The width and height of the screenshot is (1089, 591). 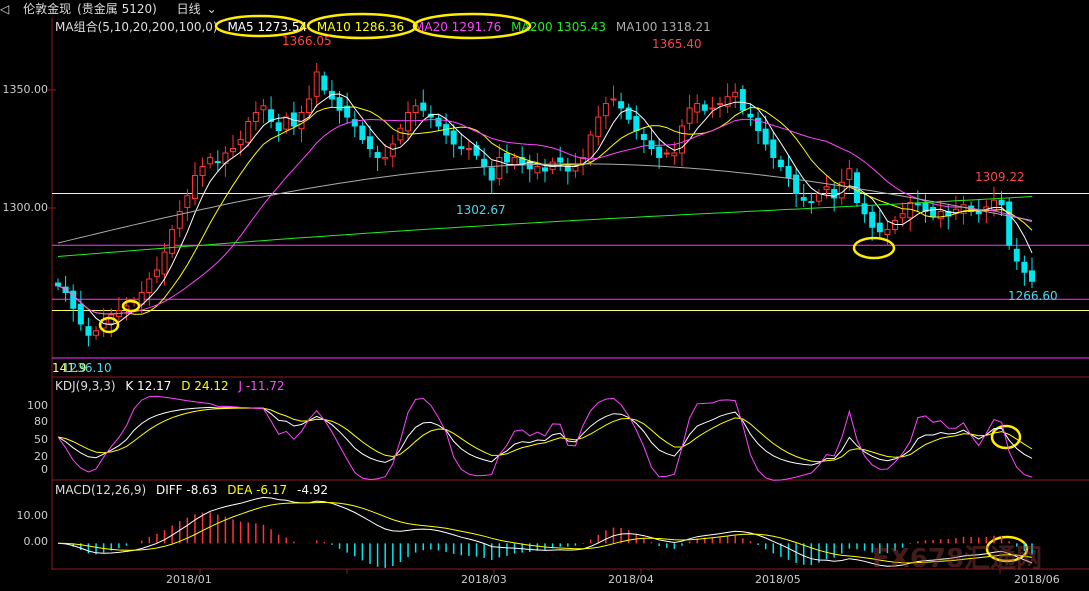 What do you see at coordinates (631, 579) in the screenshot?
I see `date-label: 2018/04` at bounding box center [631, 579].